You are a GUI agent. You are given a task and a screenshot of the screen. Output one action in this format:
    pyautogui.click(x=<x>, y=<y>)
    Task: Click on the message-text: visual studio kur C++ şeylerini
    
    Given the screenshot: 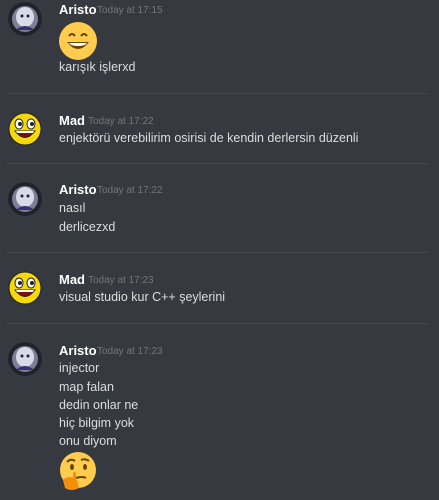 What is the action you would take?
    pyautogui.click(x=142, y=297)
    